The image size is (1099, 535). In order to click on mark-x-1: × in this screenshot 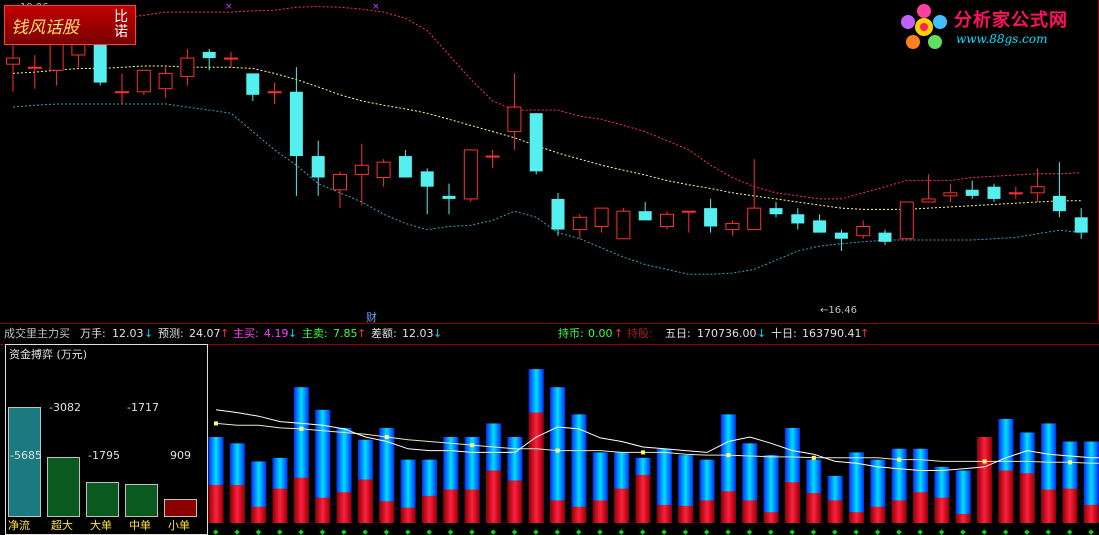, I will do `click(229, 7)`.